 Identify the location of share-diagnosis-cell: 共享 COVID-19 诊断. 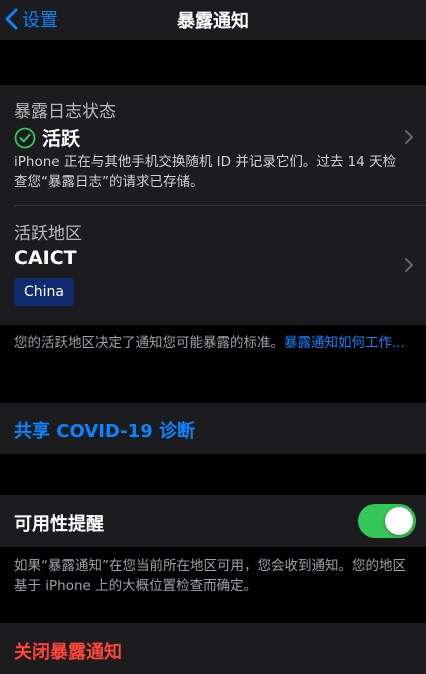
(213, 428).